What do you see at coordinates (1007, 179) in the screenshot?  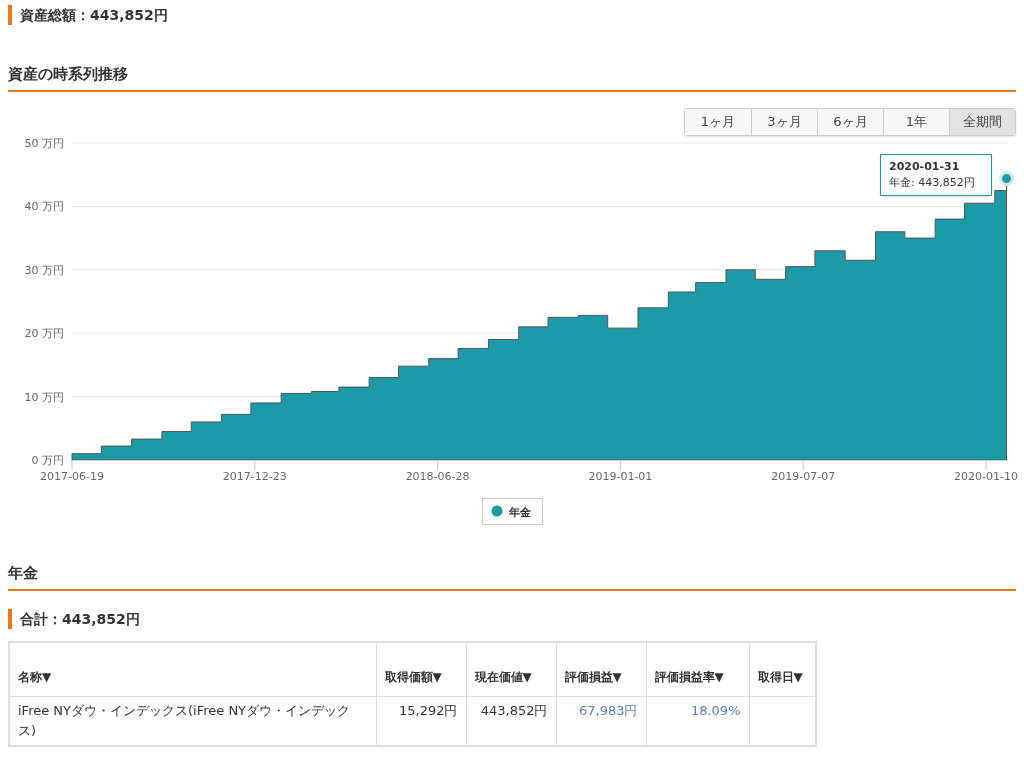 I see `hover-point` at bounding box center [1007, 179].